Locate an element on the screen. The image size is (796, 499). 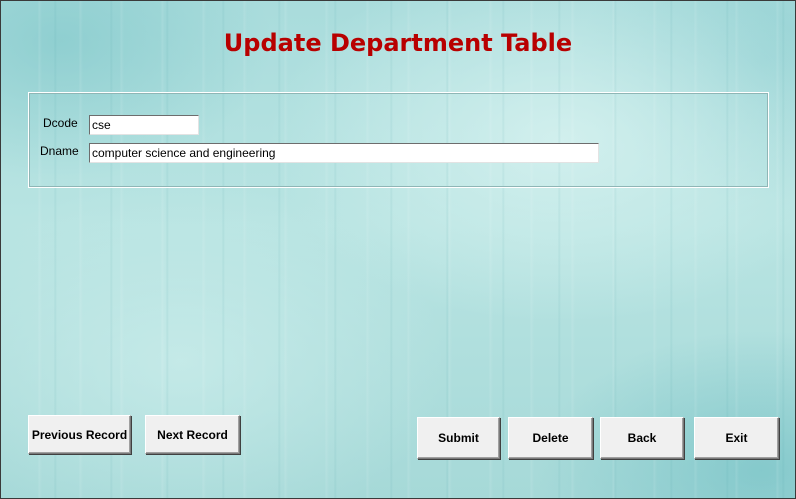
dname-field is located at coordinates (344, 153).